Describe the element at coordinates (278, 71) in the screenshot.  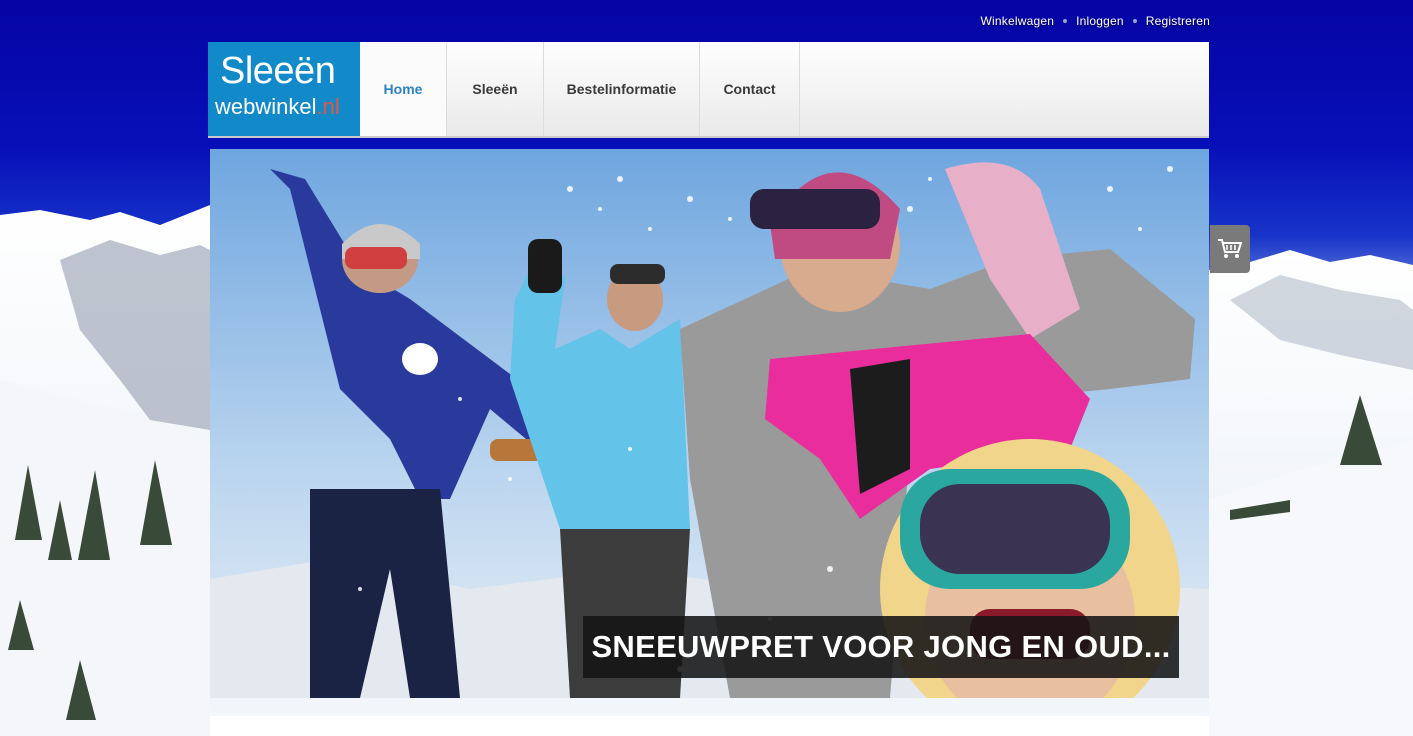
I see `logo-line1: Sleeën` at that location.